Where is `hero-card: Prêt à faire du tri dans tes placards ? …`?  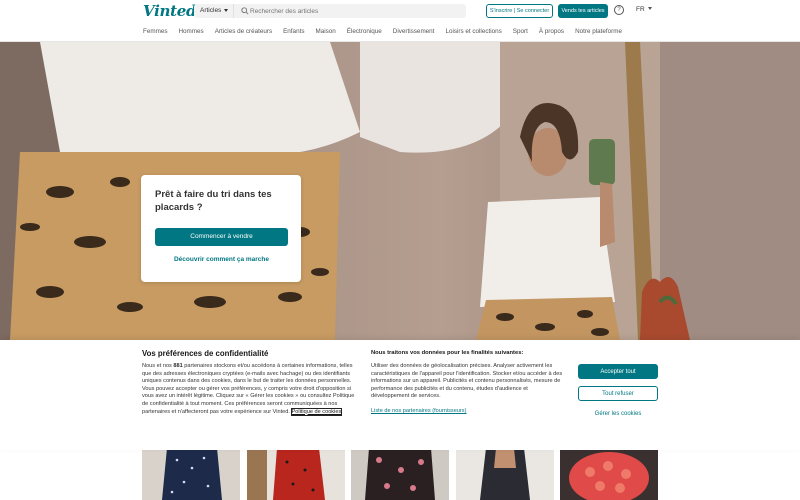
hero-card: Prêt à faire du tri dans tes placards ? … is located at coordinates (221, 228).